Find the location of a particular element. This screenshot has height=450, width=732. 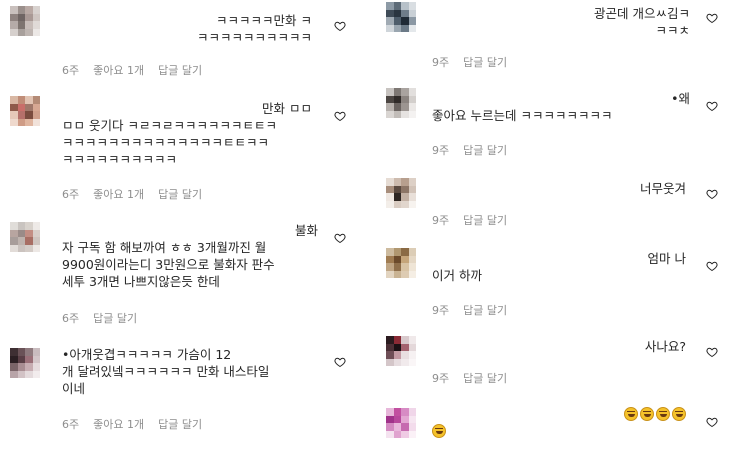

comment-meta: 6주 답글 달기 is located at coordinates (106, 318).